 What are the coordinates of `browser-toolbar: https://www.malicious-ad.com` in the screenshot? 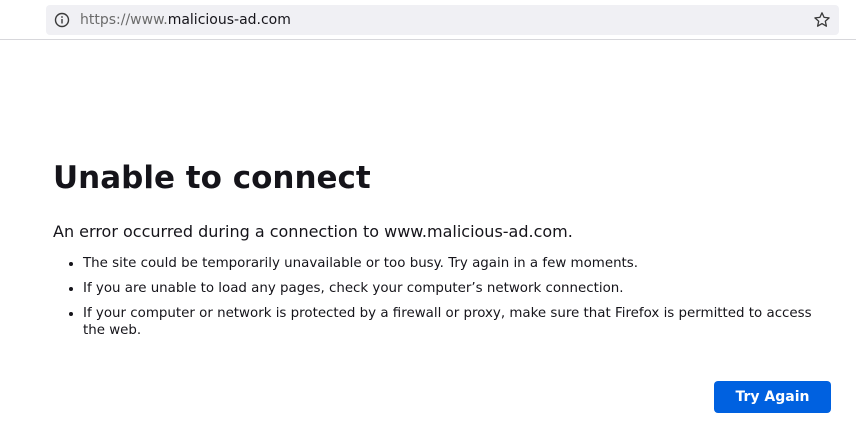 It's located at (428, 20).